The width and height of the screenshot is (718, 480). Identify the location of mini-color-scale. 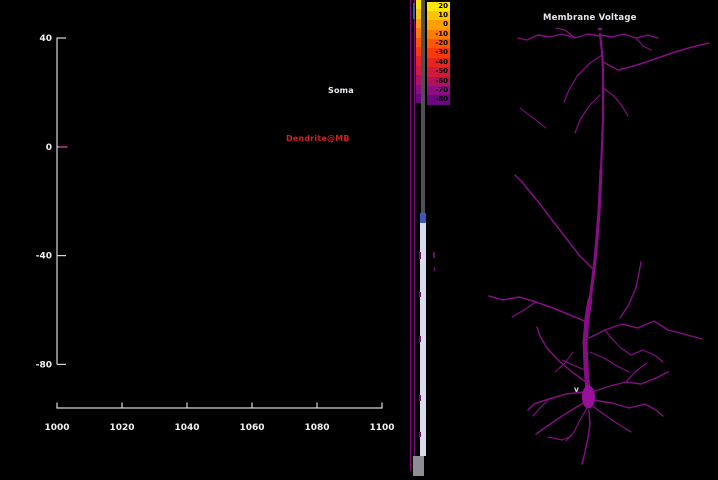
(418, 52).